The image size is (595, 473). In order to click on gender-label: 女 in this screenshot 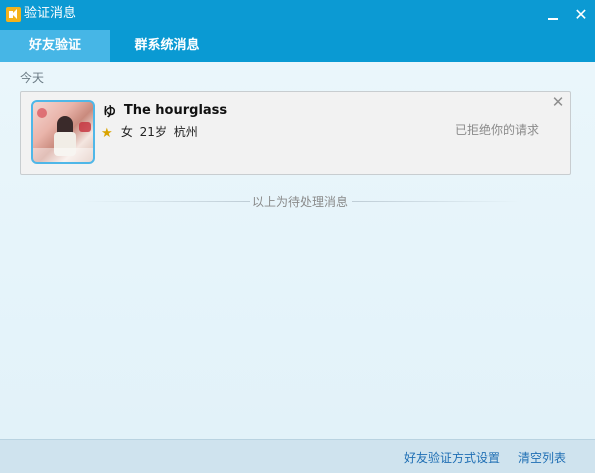, I will do `click(126, 132)`.